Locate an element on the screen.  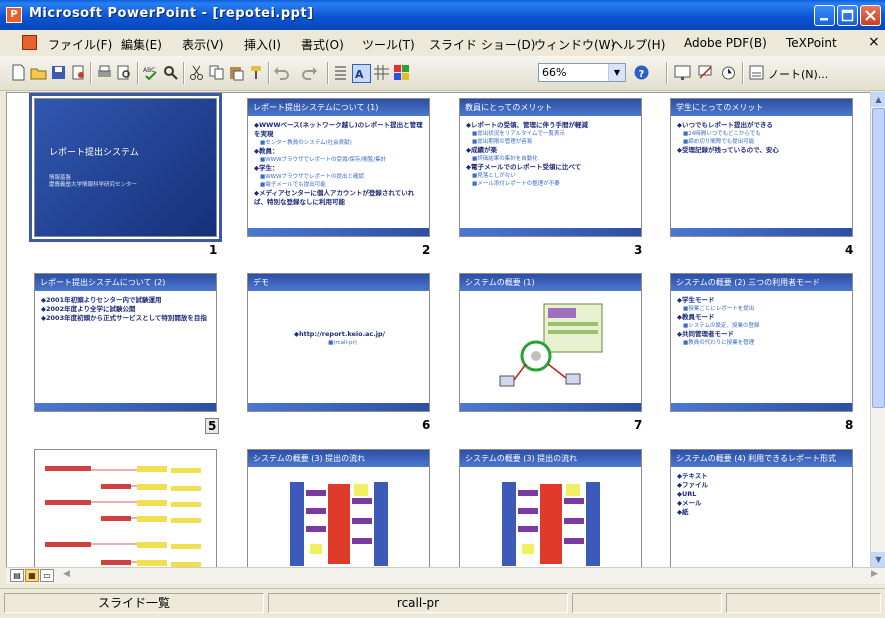
slide-bullet: ◆学生： is located at coordinates (266, 168).